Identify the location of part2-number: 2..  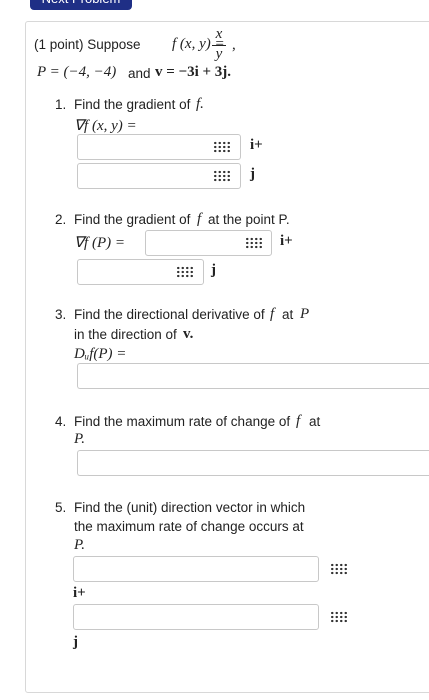
(61, 219).